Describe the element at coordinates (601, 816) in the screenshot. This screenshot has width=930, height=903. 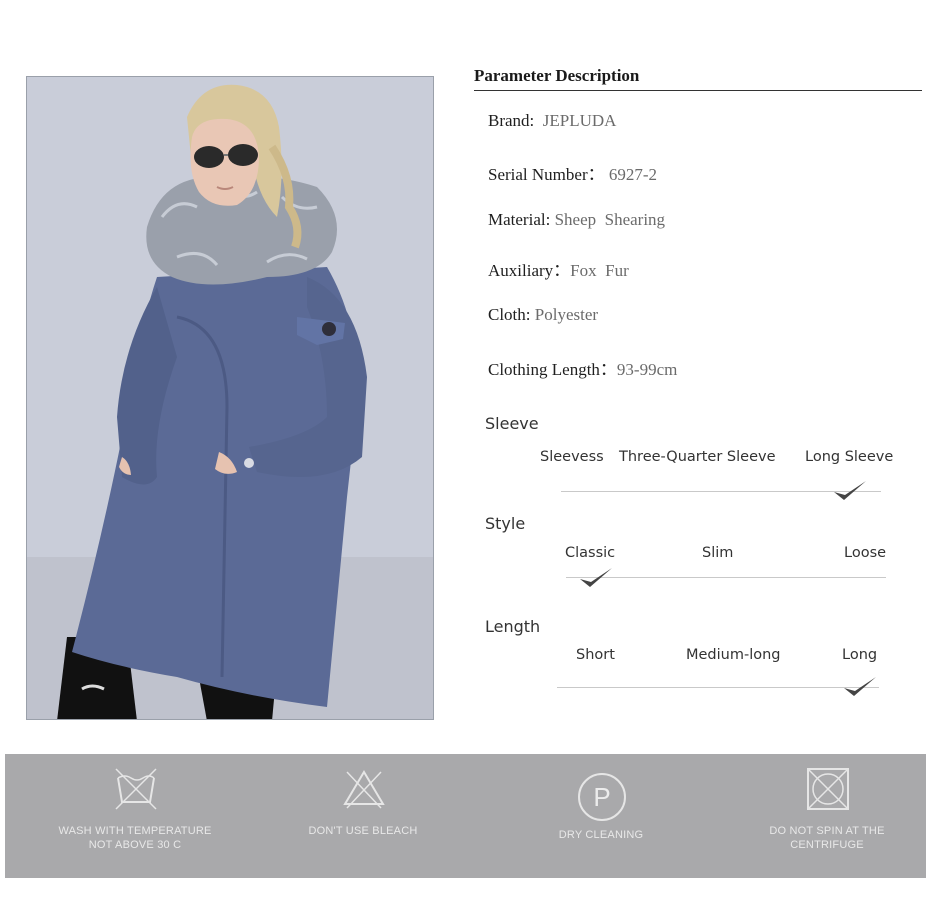
I see `care-item-dry-clean: P DRY CLEANING` at that location.